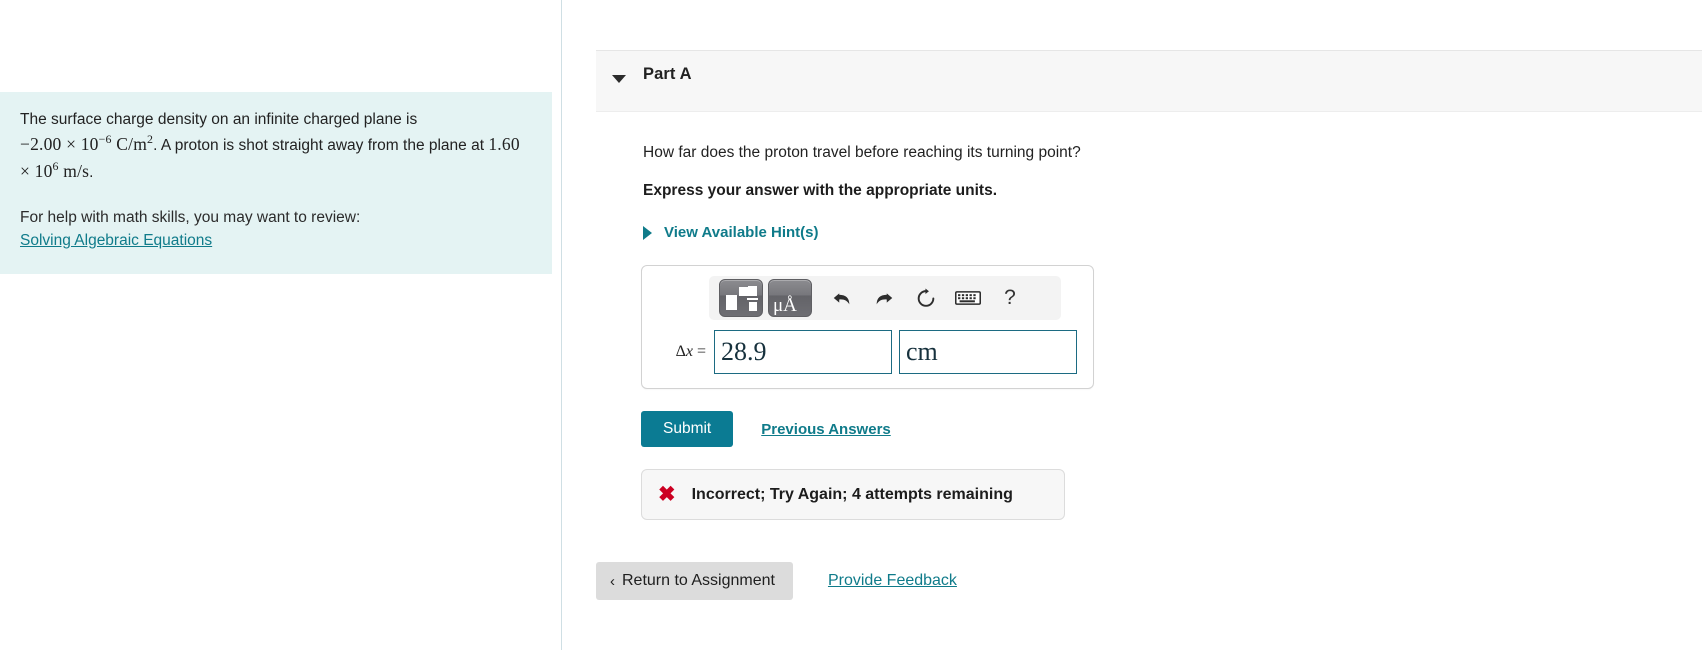 The width and height of the screenshot is (1702, 650). I want to click on answer-value-input: 28.9, so click(803, 352).